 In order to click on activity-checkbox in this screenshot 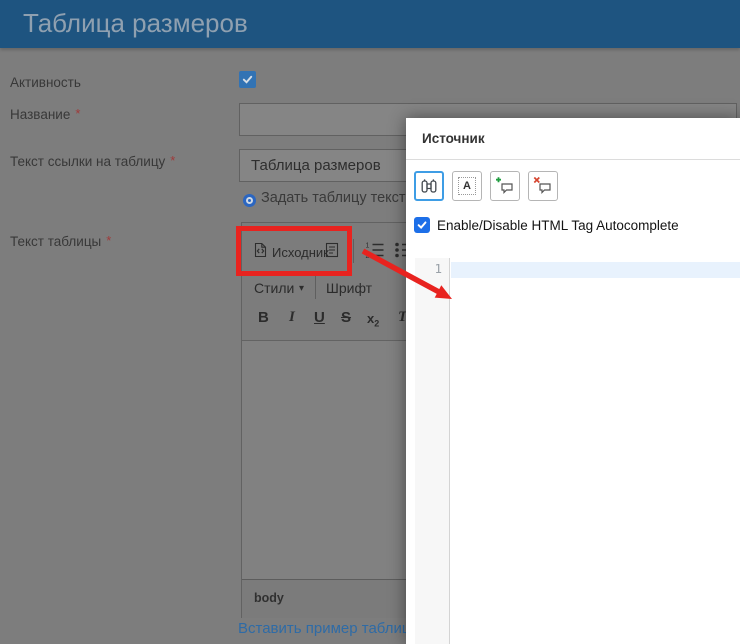, I will do `click(247, 79)`.